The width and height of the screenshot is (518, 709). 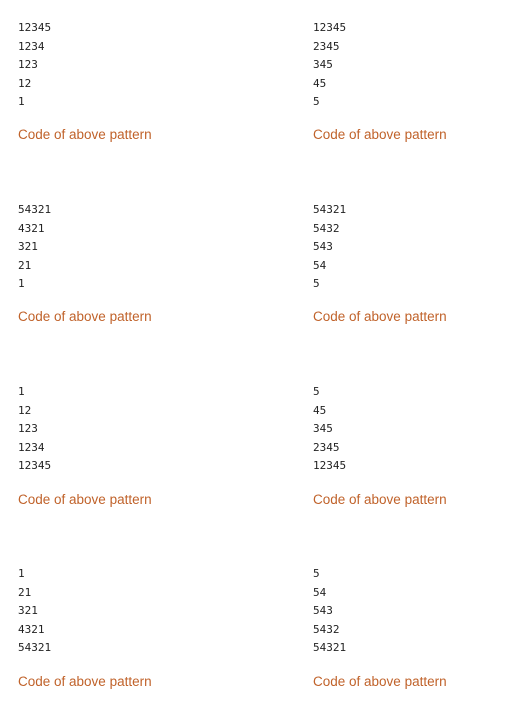 What do you see at coordinates (133, 65) in the screenshot?
I see `number-pattern: 12345 1234 123 12 1` at bounding box center [133, 65].